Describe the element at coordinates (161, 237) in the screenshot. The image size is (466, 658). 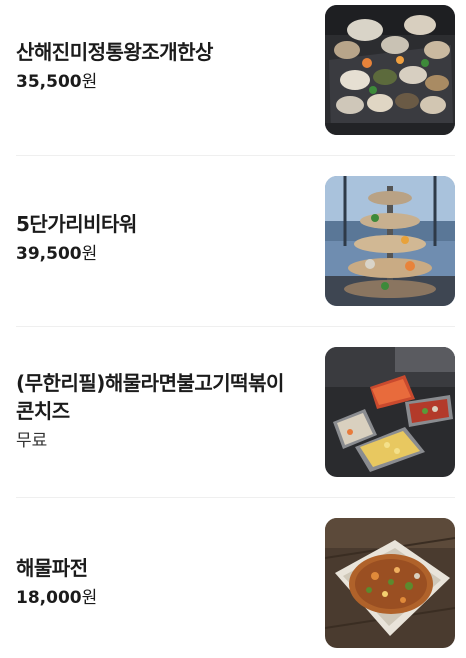
I see `menu-item-info: 5단가리비타워 39,500원` at that location.